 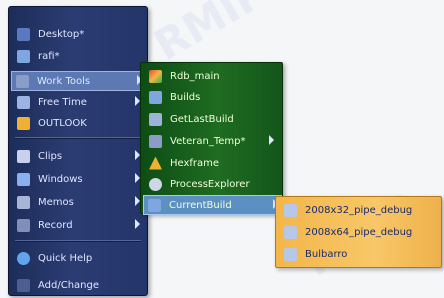 What do you see at coordinates (195, 163) in the screenshot?
I see `menu-item-label: Hexframe` at bounding box center [195, 163].